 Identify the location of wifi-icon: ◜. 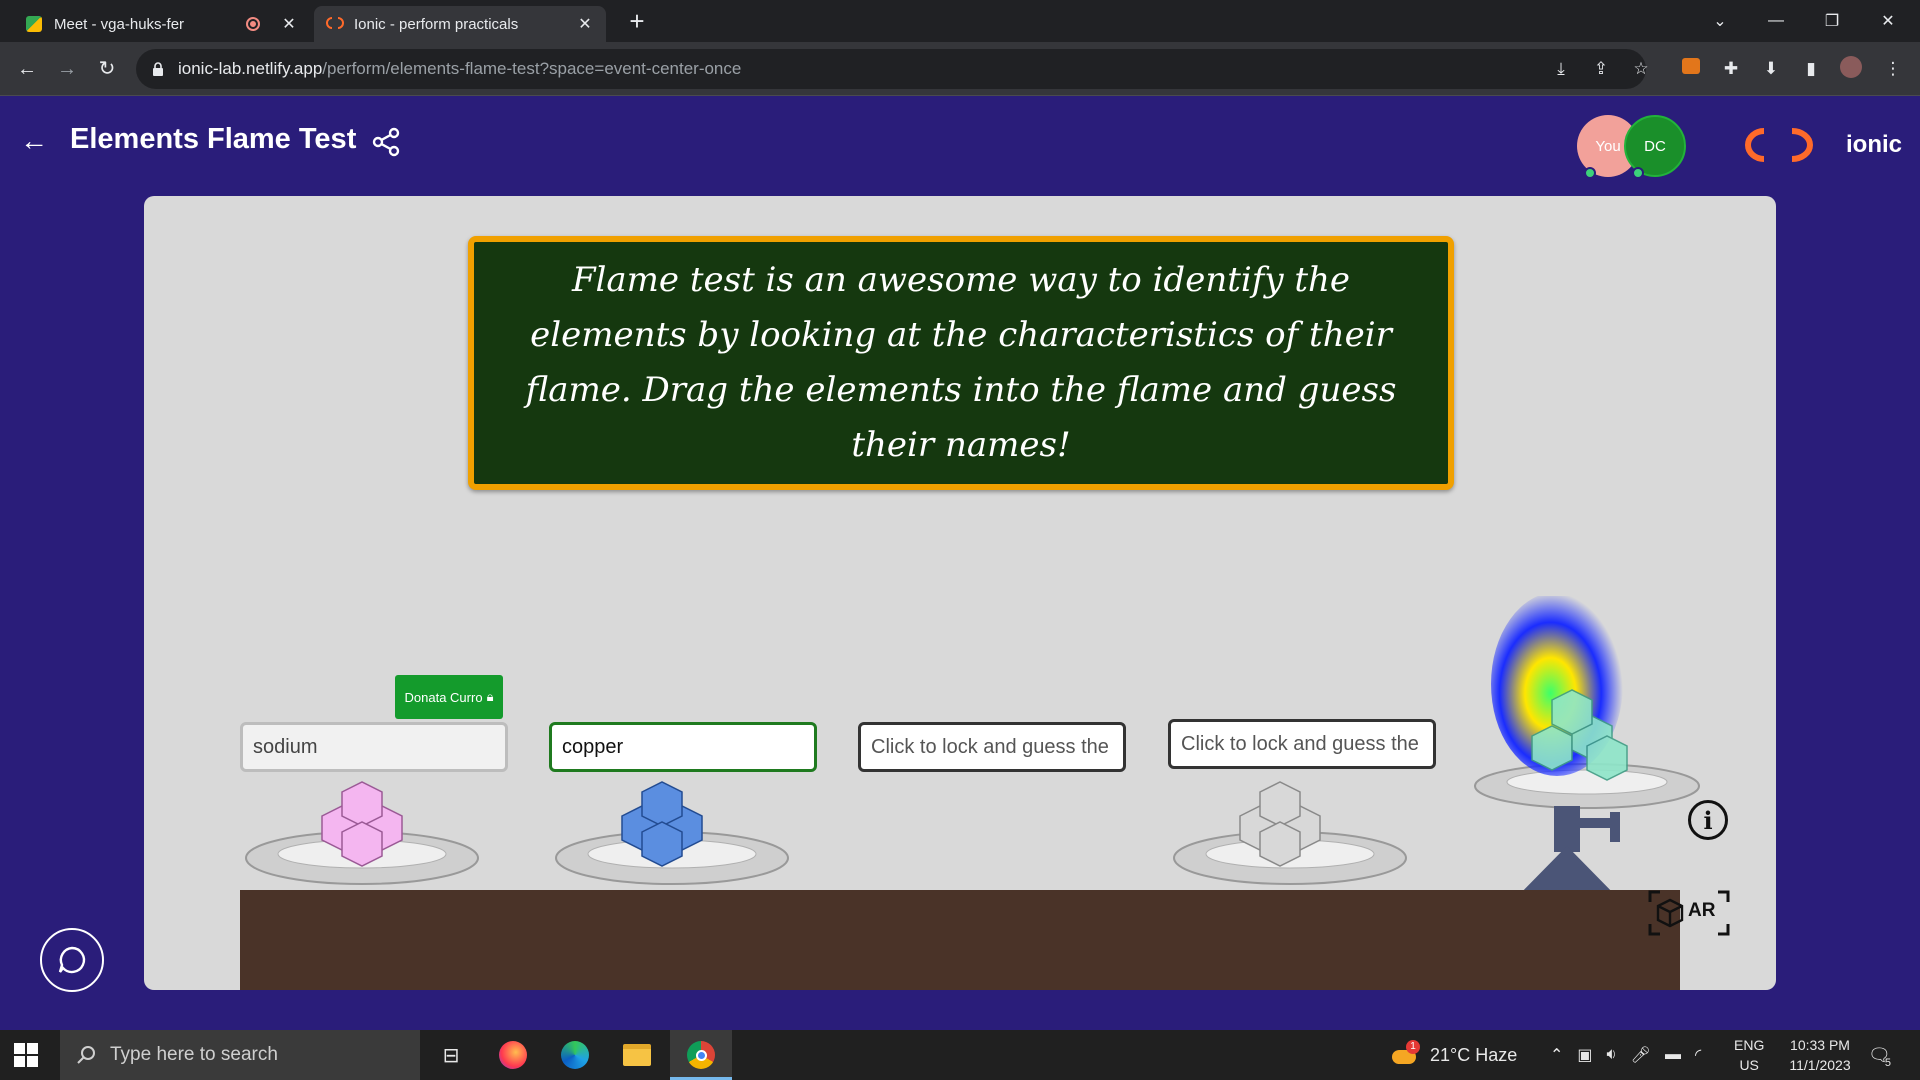
(1698, 1055).